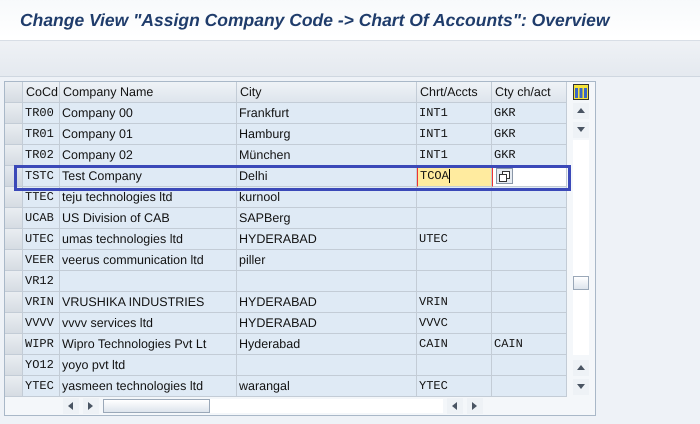  I want to click on table-cell: yoyo pvt ltd, so click(148, 365).